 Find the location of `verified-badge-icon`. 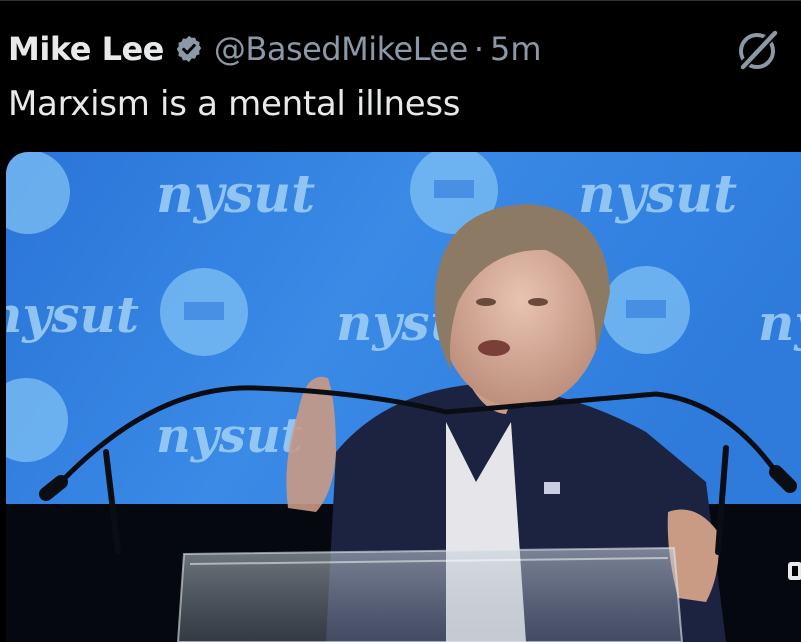

verified-badge-icon is located at coordinates (189, 49).